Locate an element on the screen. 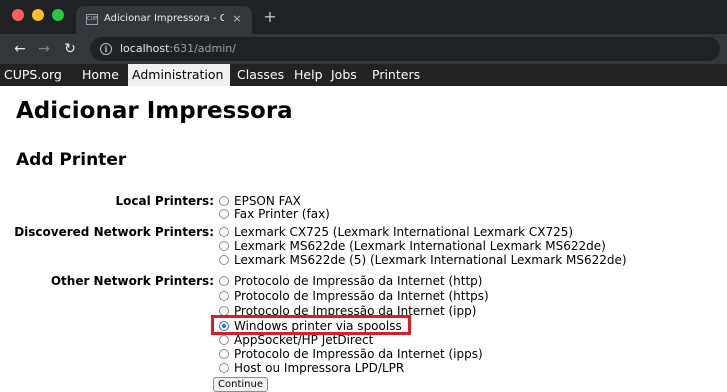  forward-arrow-icon: → is located at coordinates (44, 49).